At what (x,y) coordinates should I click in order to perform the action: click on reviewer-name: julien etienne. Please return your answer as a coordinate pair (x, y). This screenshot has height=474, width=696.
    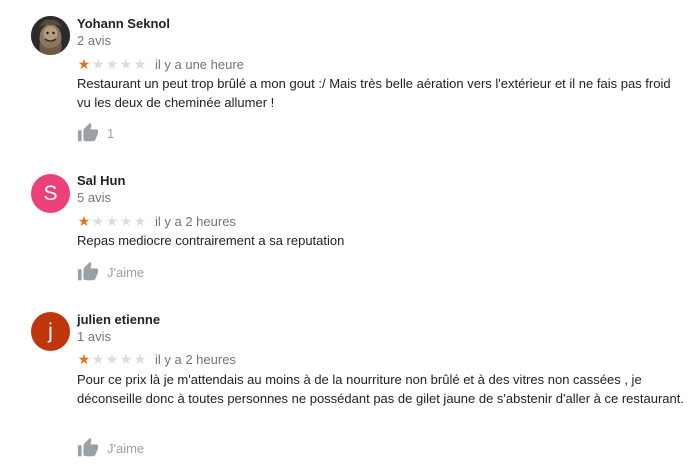
    Looking at the image, I should click on (118, 319).